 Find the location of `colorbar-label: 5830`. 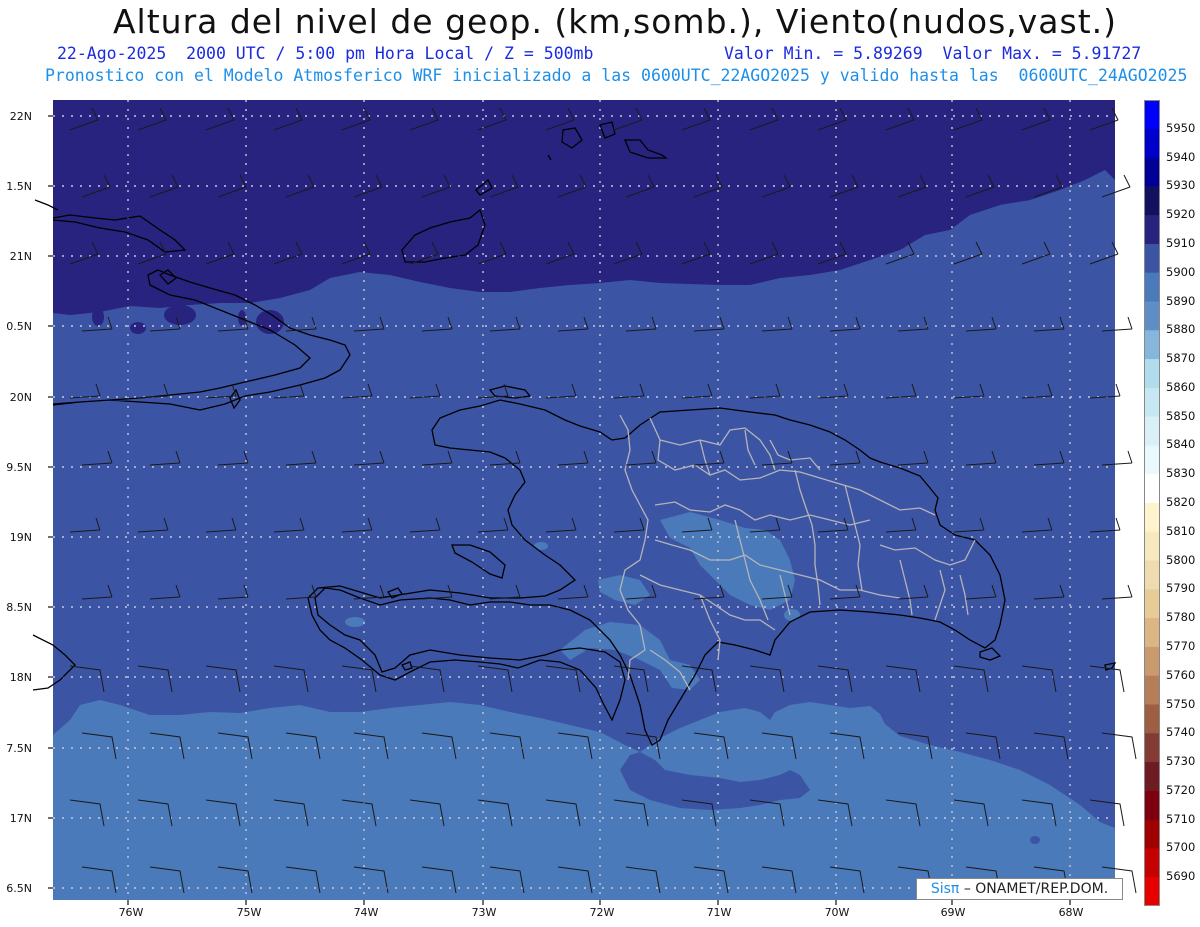

colorbar-label: 5830 is located at coordinates (1181, 473).